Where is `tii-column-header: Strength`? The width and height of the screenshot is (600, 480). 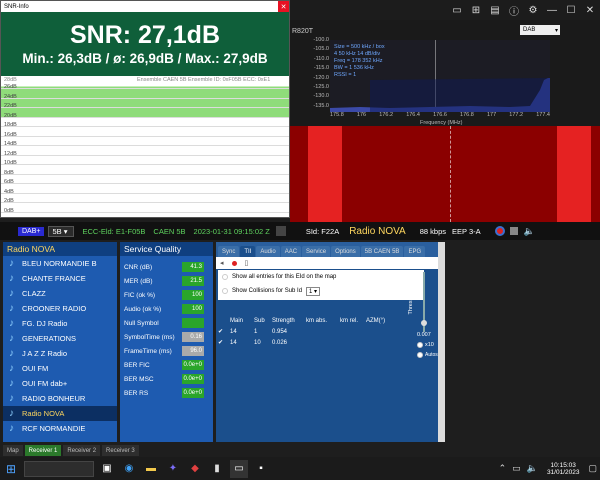 tii-column-header: Strength is located at coordinates (289, 321).